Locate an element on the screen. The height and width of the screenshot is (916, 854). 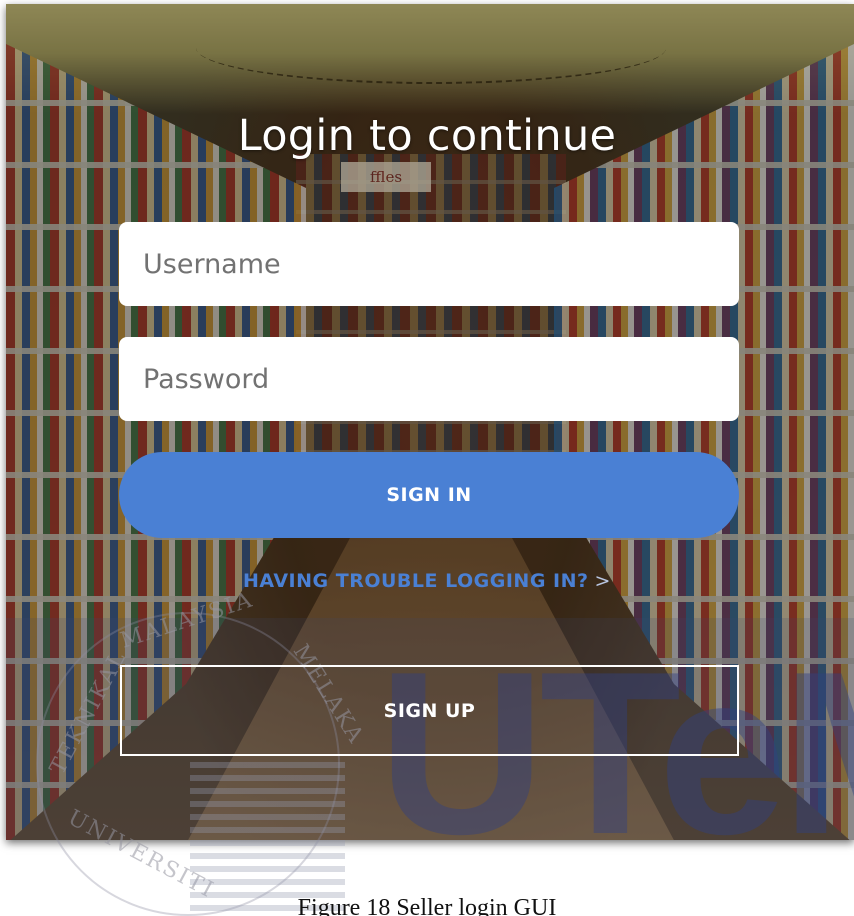
chevron-right-icon: > is located at coordinates (602, 581).